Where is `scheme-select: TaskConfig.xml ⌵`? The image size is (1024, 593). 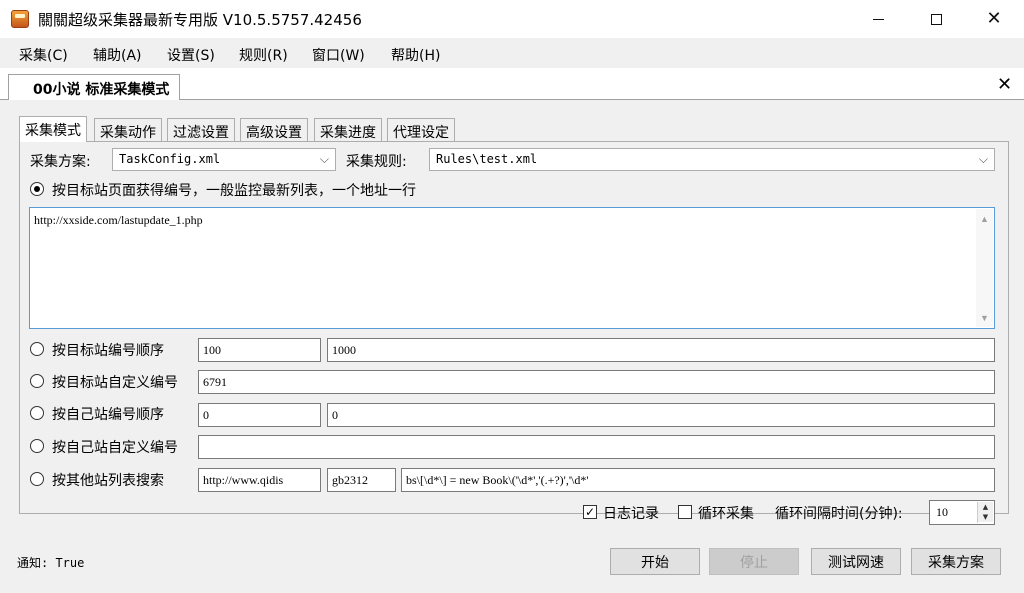 scheme-select: TaskConfig.xml ⌵ is located at coordinates (224, 159).